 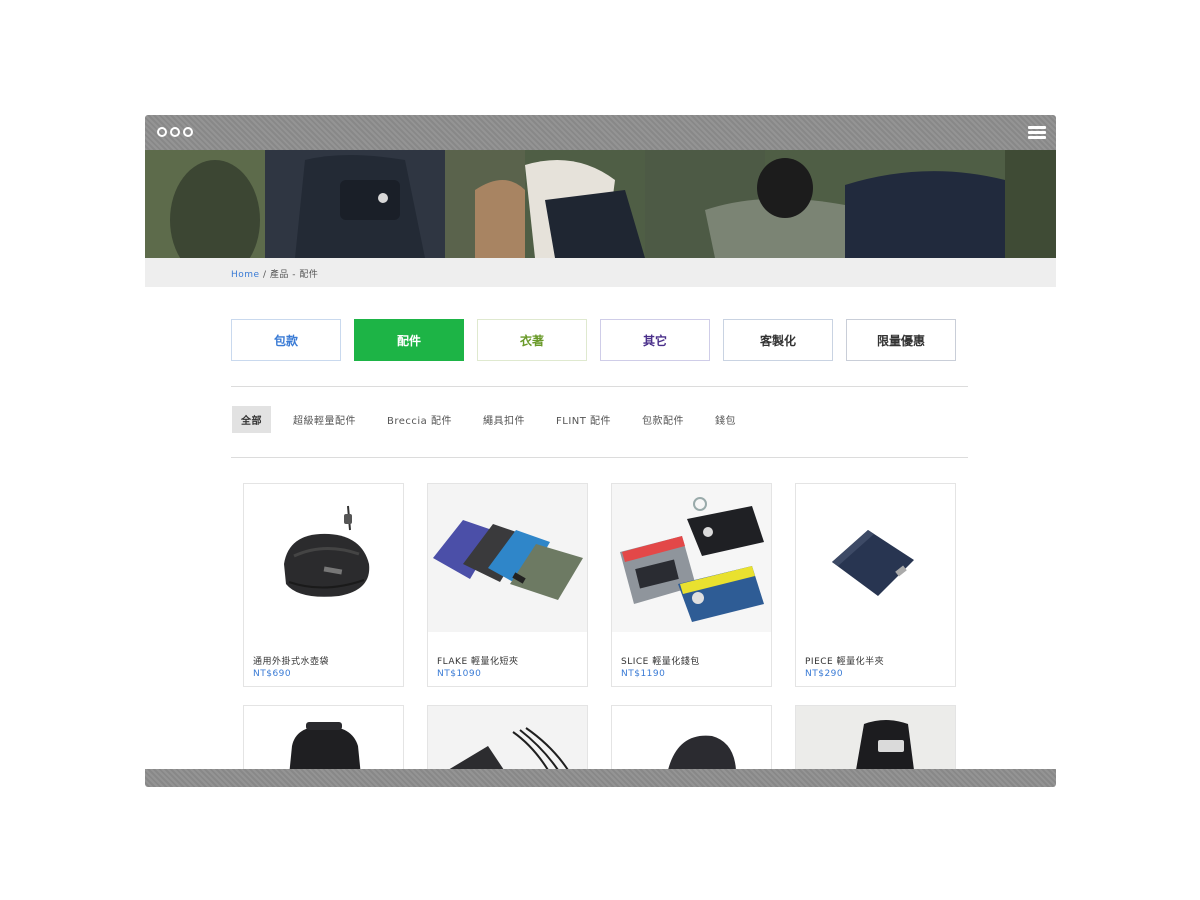 I want to click on product-price: NT$1090, so click(x=459, y=674).